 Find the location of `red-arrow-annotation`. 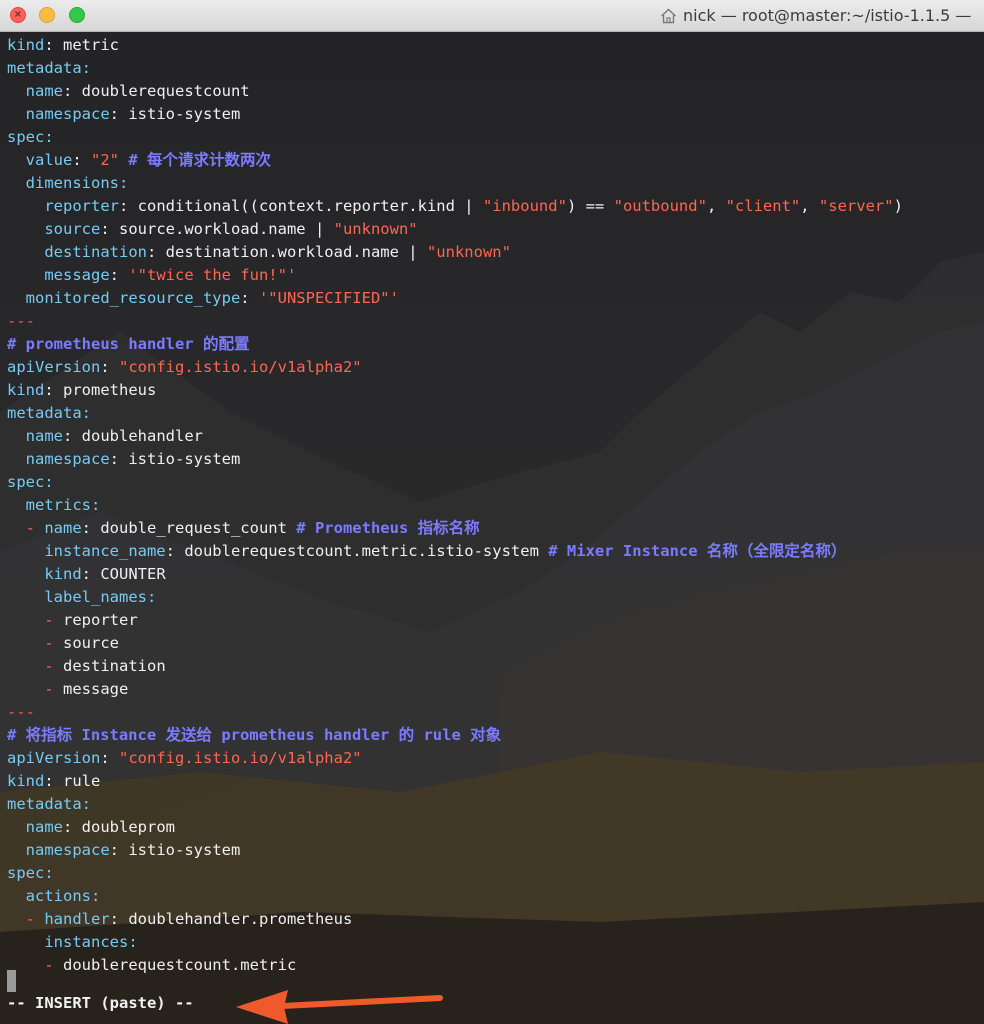

red-arrow-annotation is located at coordinates (339, 1007).